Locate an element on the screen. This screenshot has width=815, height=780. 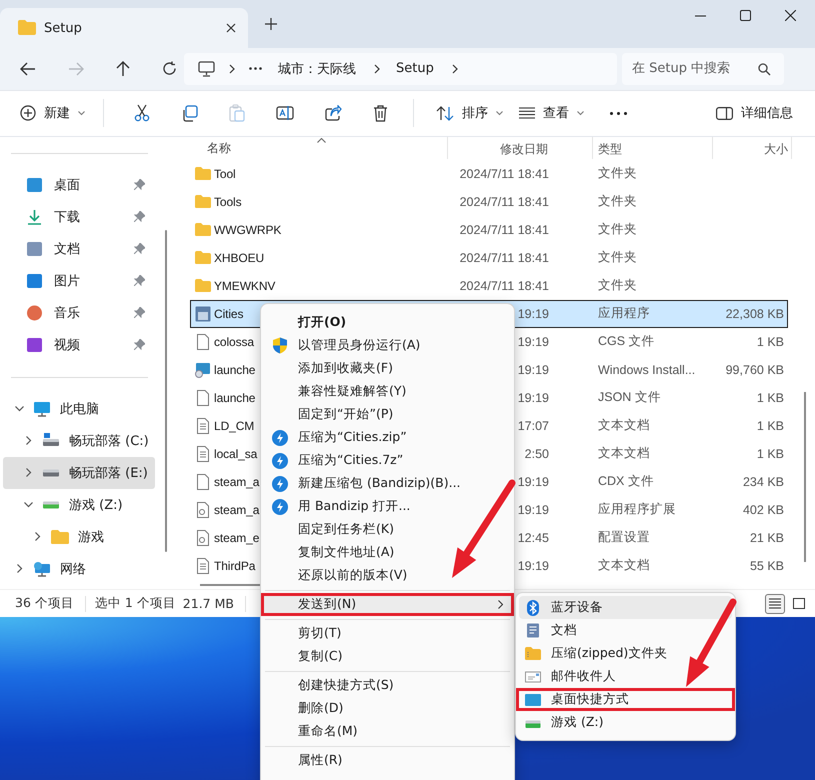
size-cell-text: 99,760 KB is located at coordinates (754, 369).